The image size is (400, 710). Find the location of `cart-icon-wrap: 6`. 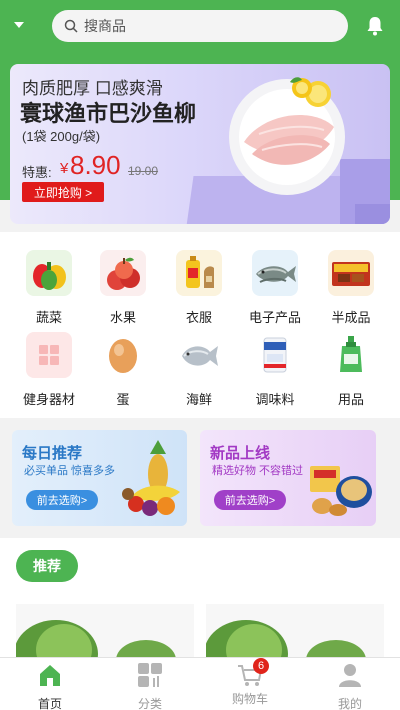

cart-icon-wrap: 6 is located at coordinates (253, 673).